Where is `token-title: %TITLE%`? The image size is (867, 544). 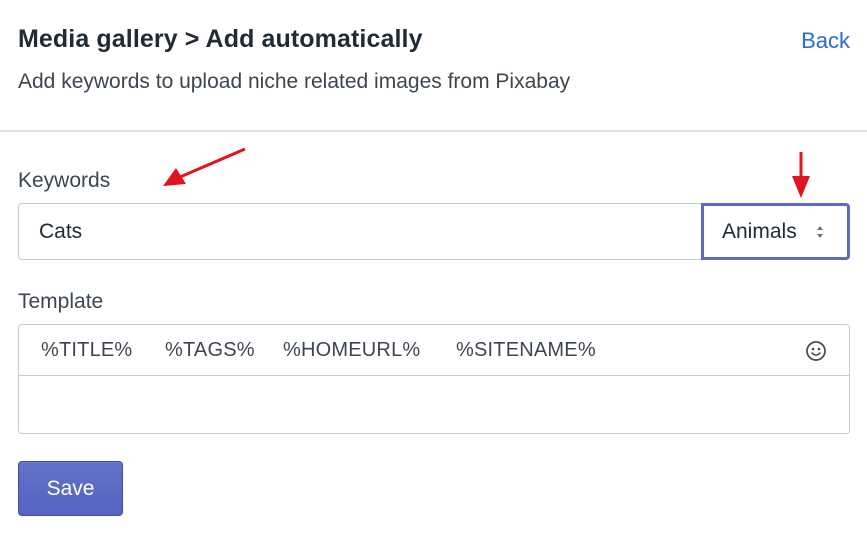
token-title: %TITLE% is located at coordinates (86, 350).